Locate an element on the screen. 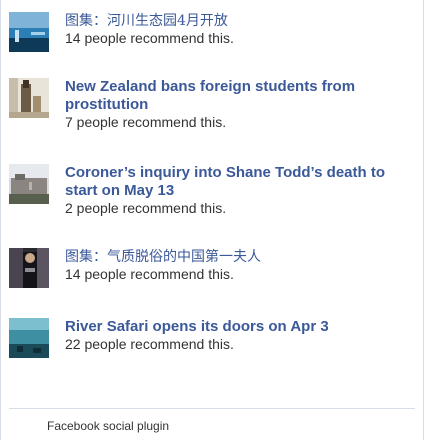 The image size is (424, 440). footer-label: Facebook social plugin is located at coordinates (108, 426).